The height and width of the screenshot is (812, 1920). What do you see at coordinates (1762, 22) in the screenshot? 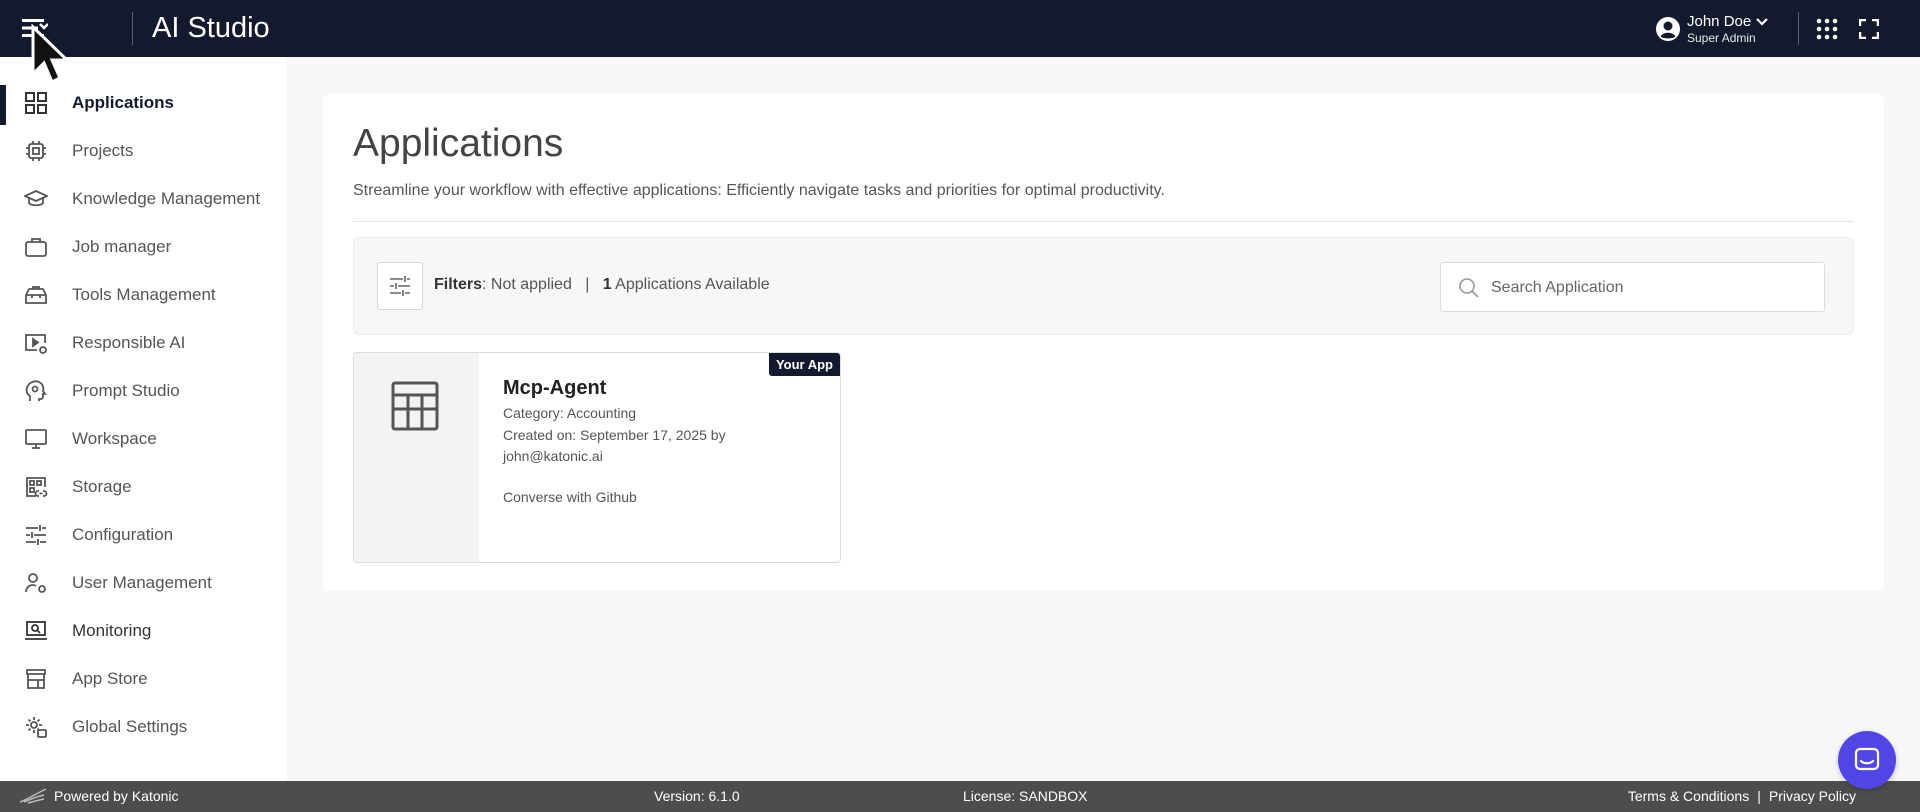
I see `chevron-down-icon` at bounding box center [1762, 22].